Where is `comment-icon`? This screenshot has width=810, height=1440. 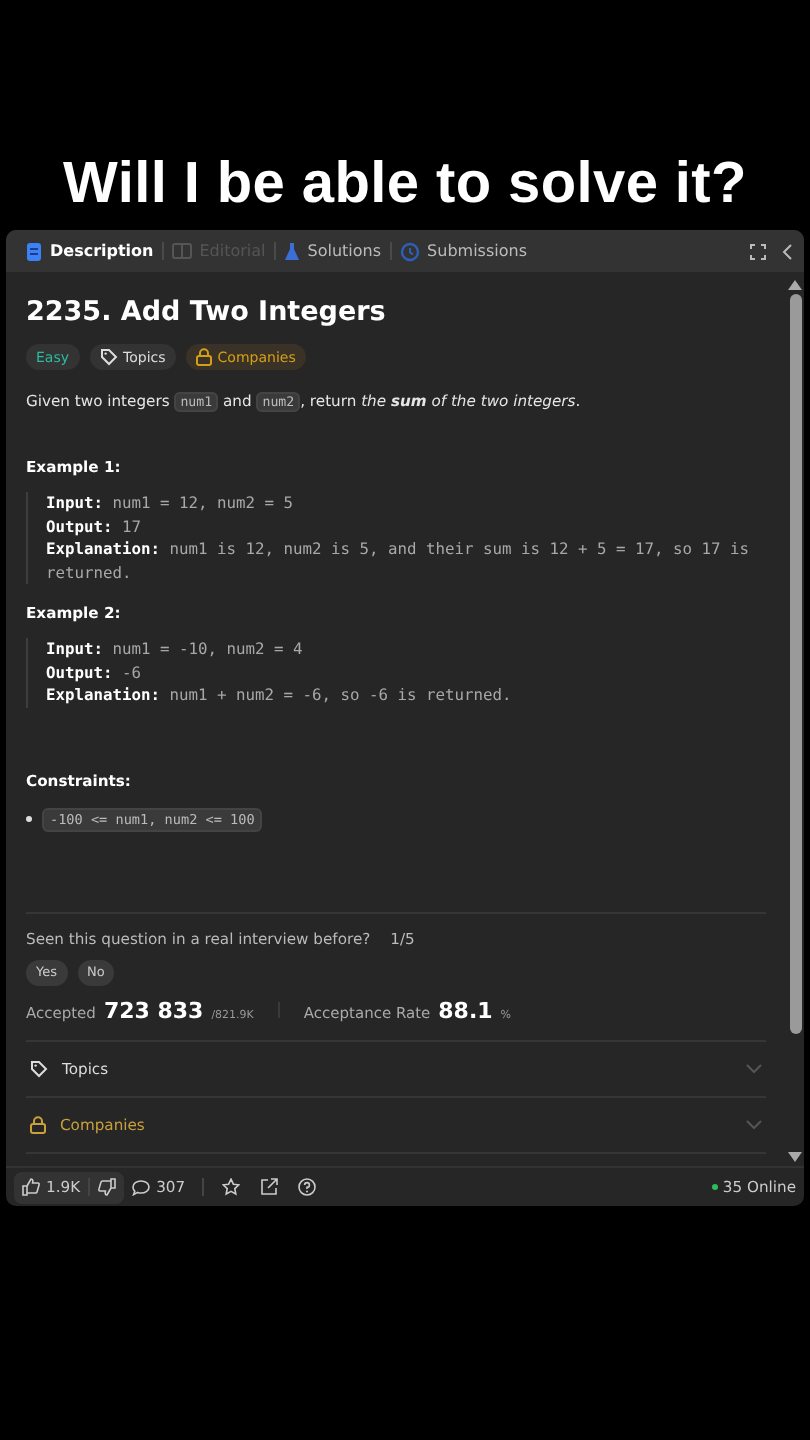
comment-icon is located at coordinates (141, 1187).